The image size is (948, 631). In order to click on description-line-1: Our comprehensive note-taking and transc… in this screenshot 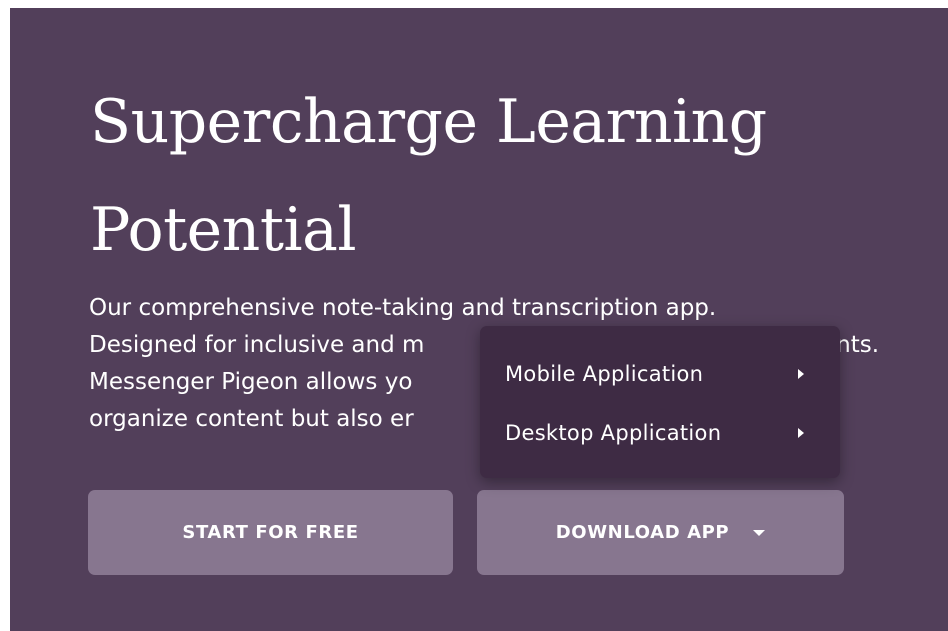, I will do `click(403, 308)`.